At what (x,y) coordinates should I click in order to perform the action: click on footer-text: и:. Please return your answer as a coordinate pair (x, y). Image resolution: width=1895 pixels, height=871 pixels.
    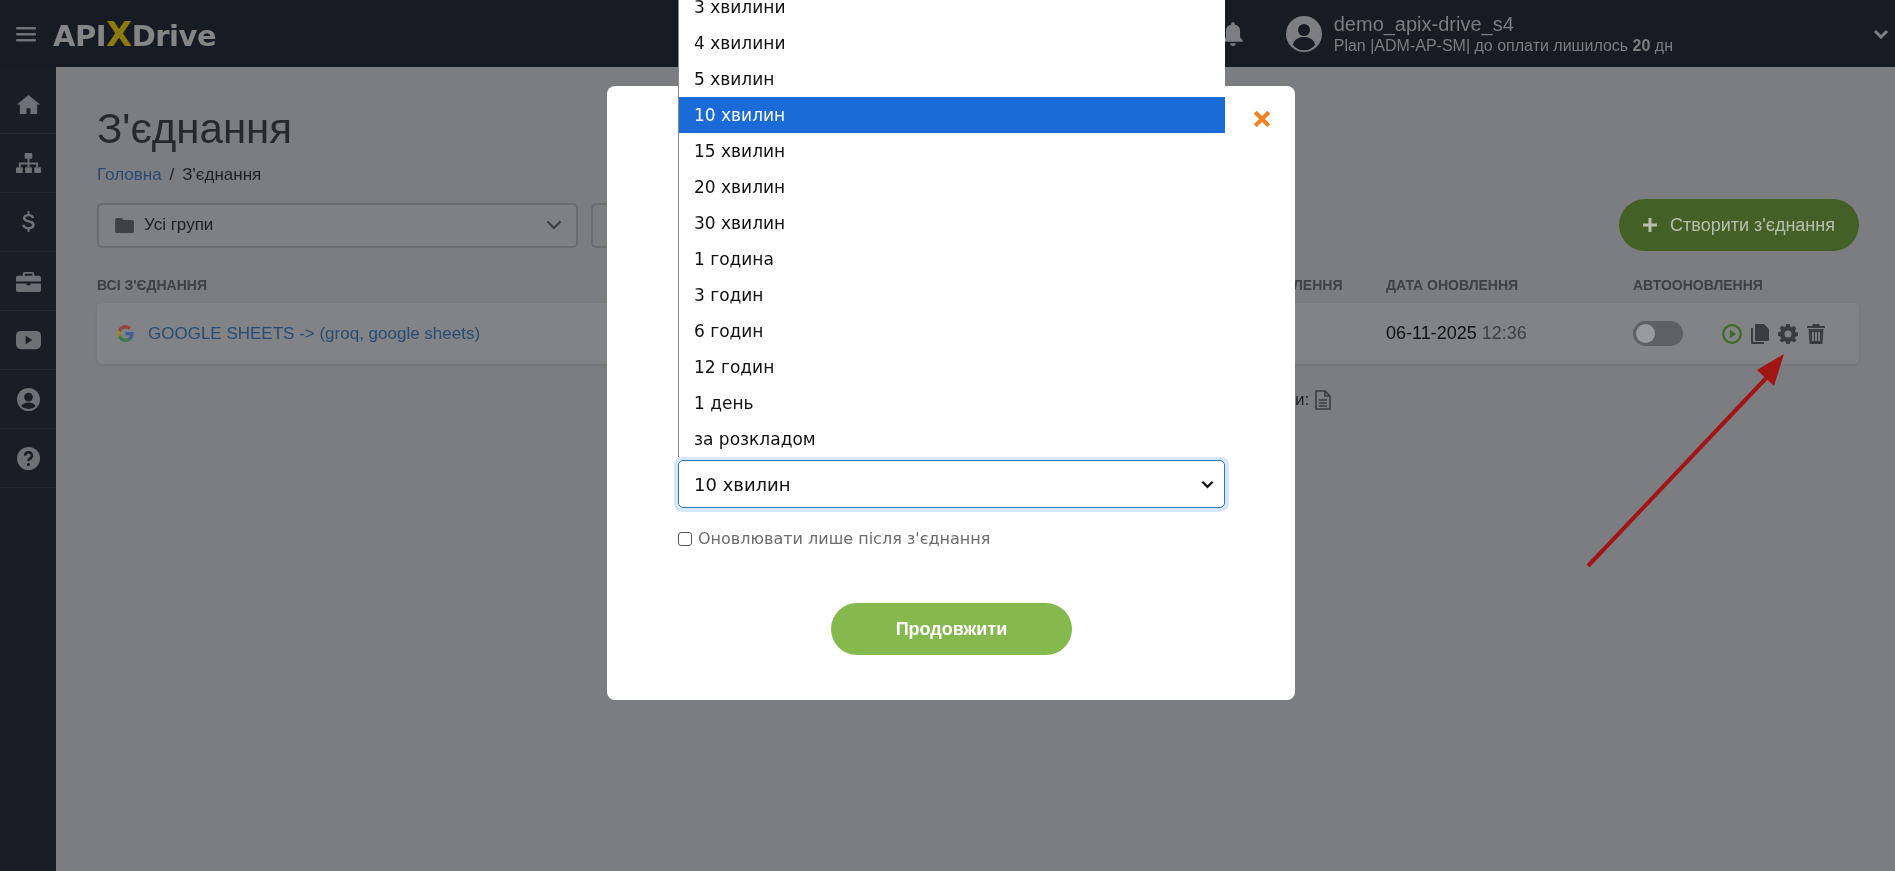
    Looking at the image, I should click on (1302, 400).